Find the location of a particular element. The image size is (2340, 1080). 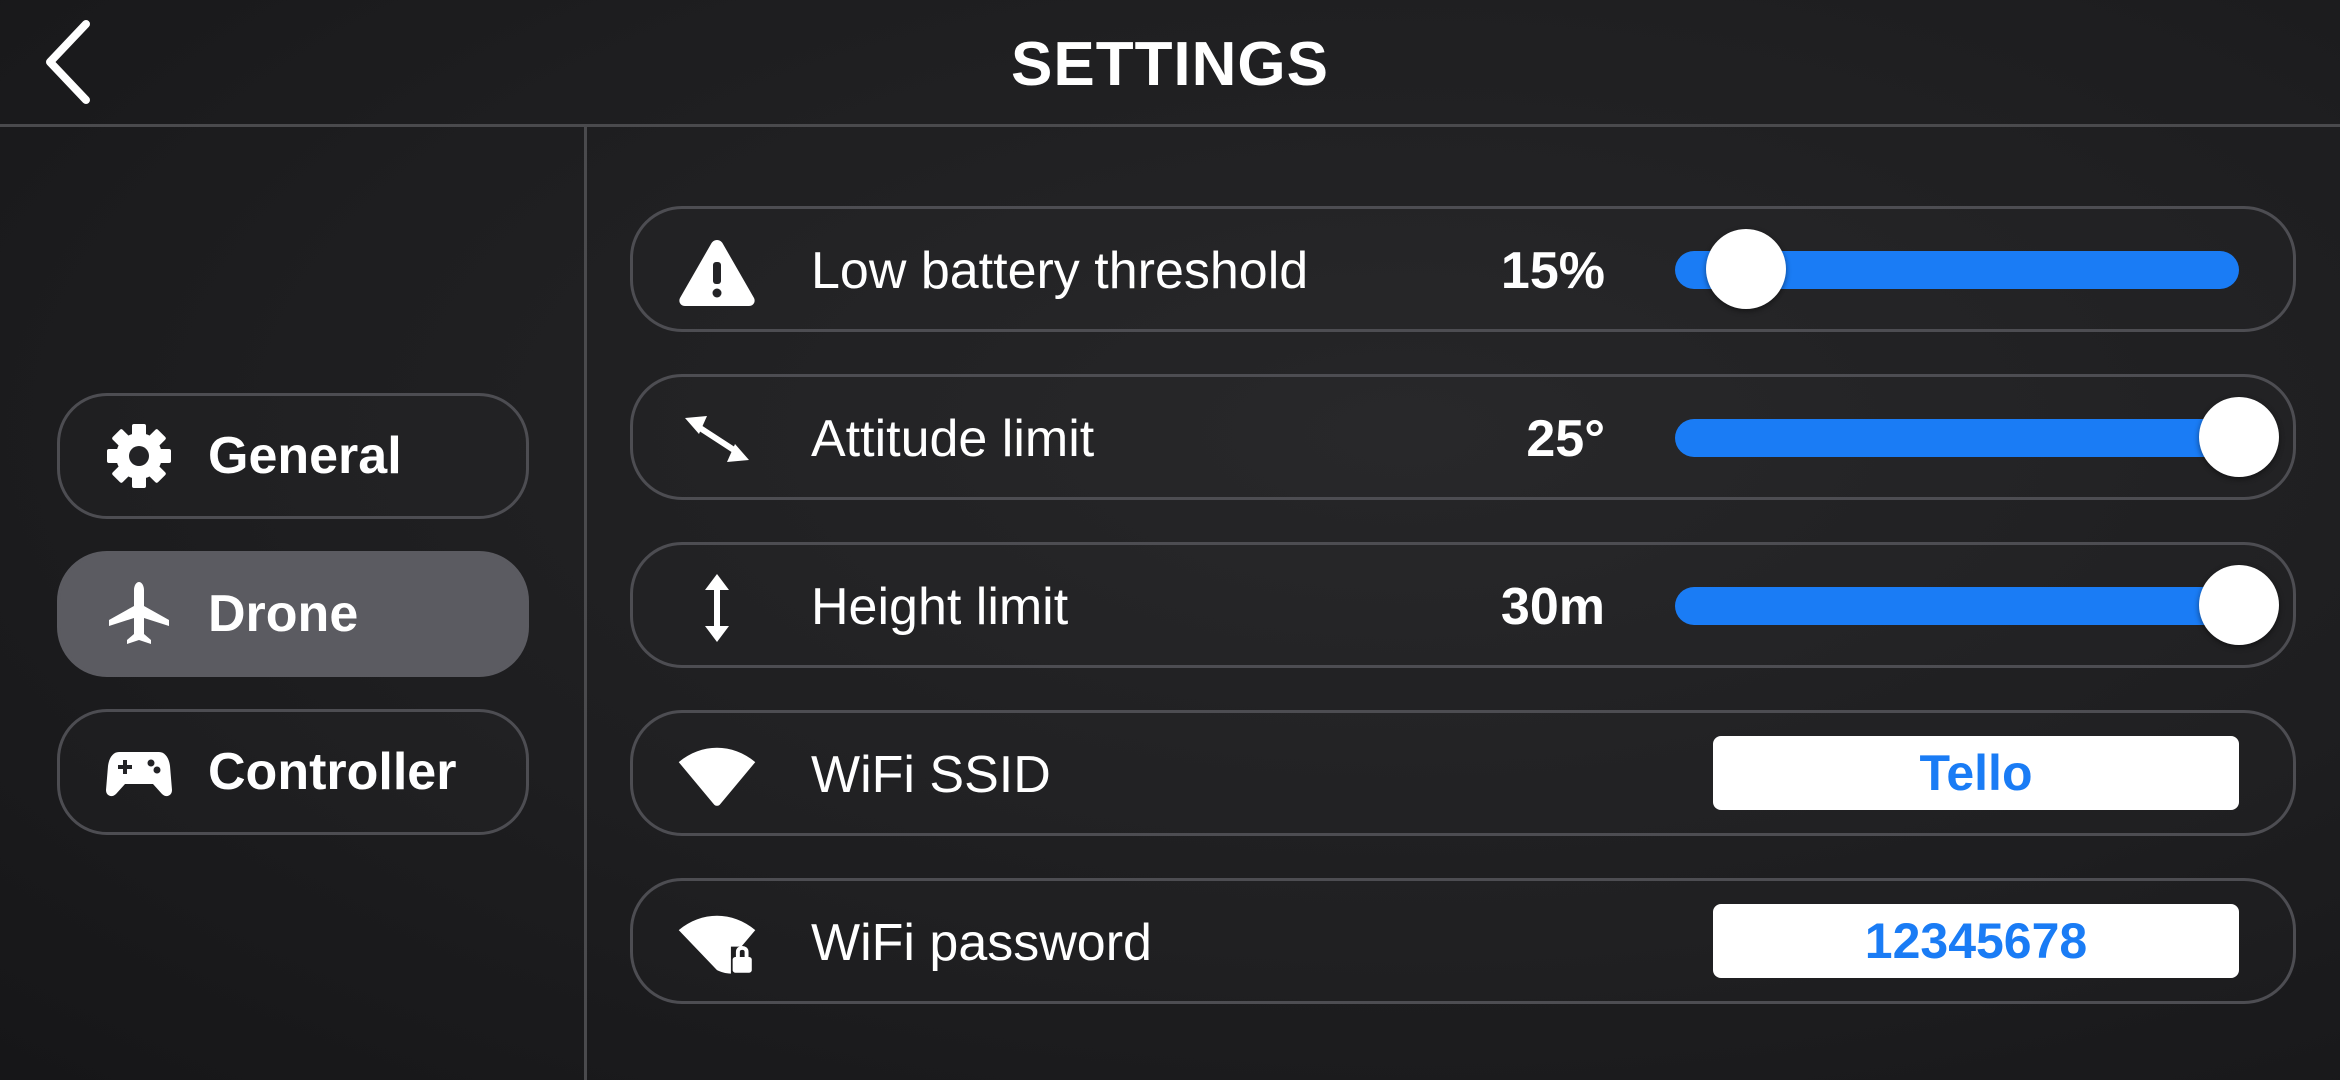

sidebar-item-label: Controller is located at coordinates (332, 772).